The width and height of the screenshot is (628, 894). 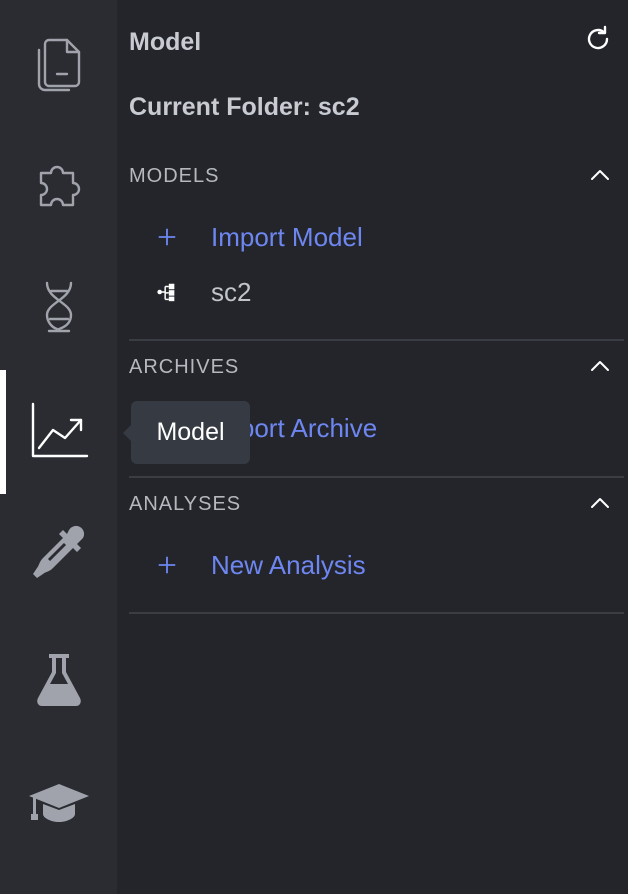 What do you see at coordinates (184, 367) in the screenshot?
I see `section-title-archives: ARCHIVES` at bounding box center [184, 367].